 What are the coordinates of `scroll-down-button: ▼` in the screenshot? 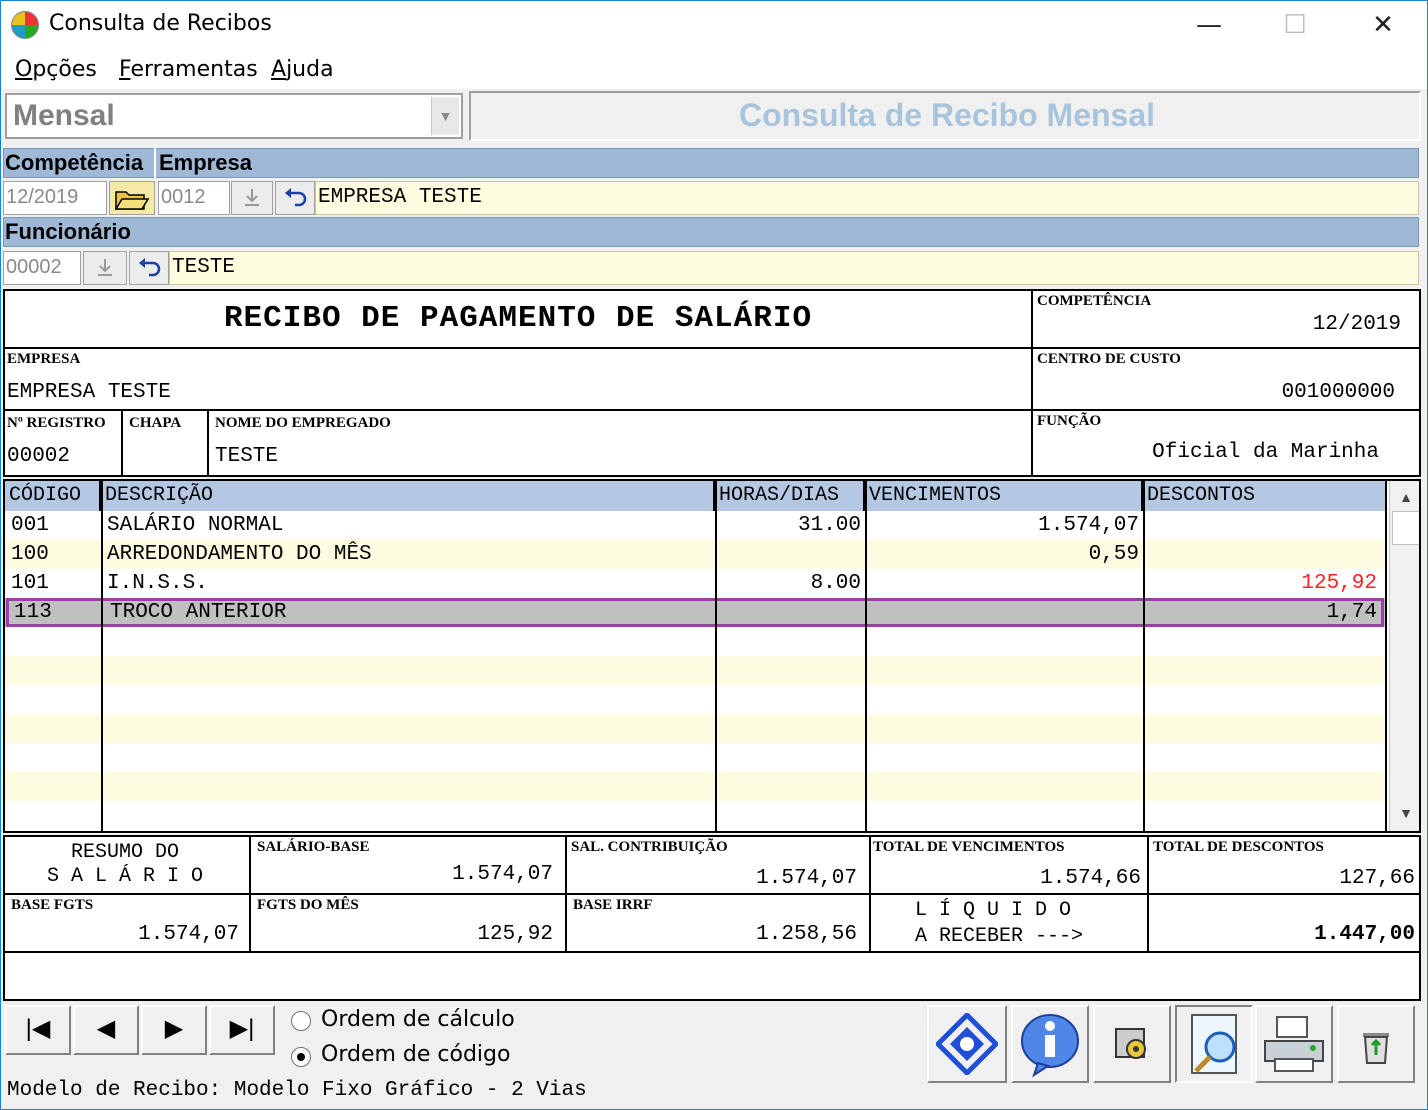 It's located at (1405, 813).